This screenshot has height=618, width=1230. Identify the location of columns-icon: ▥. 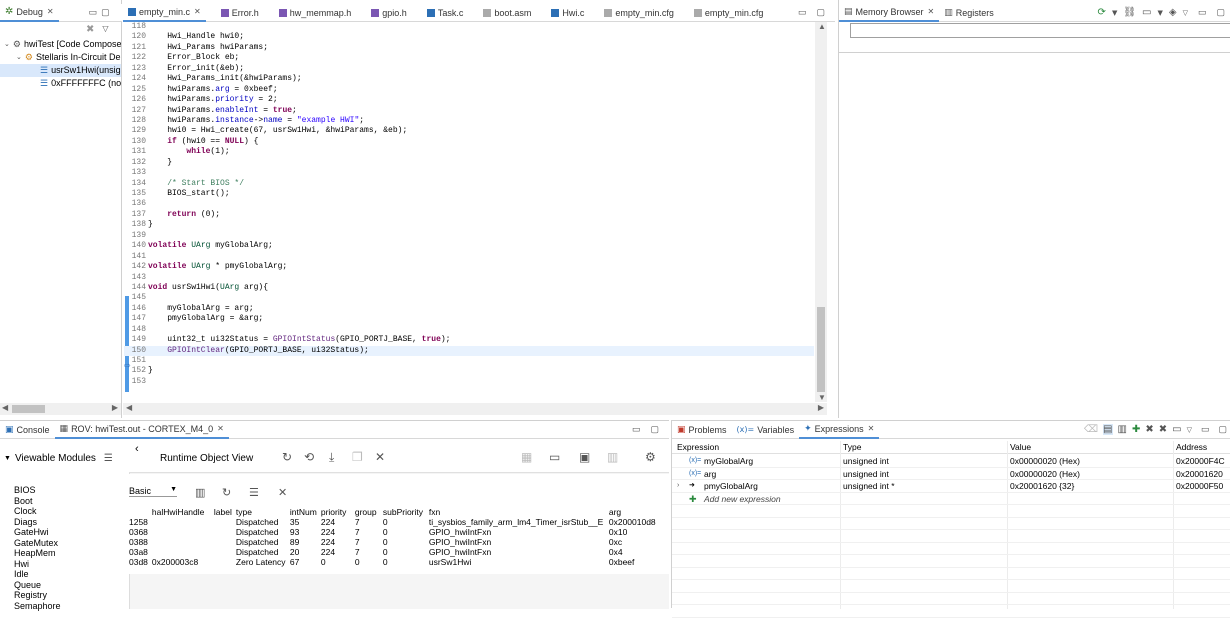
(200, 492).